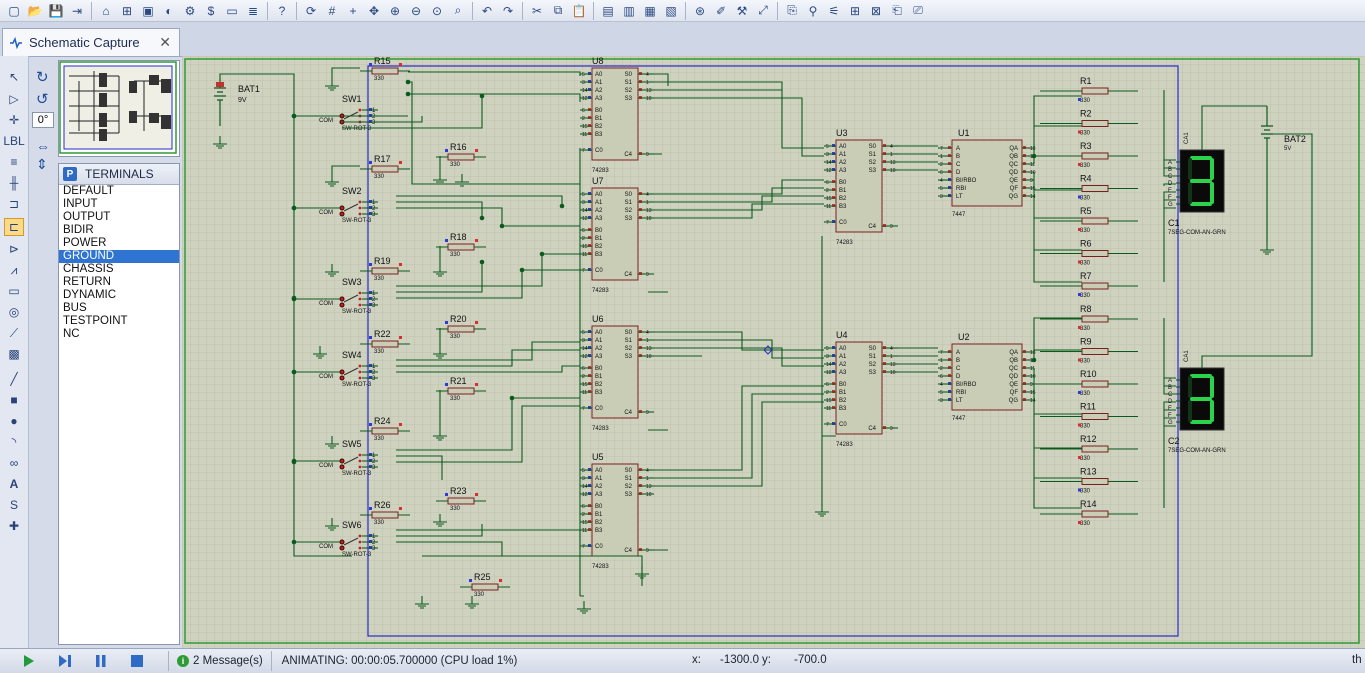 This screenshot has height=673, width=1365. I want to click on graph-mode-icon: ⩘, so click(14, 270).